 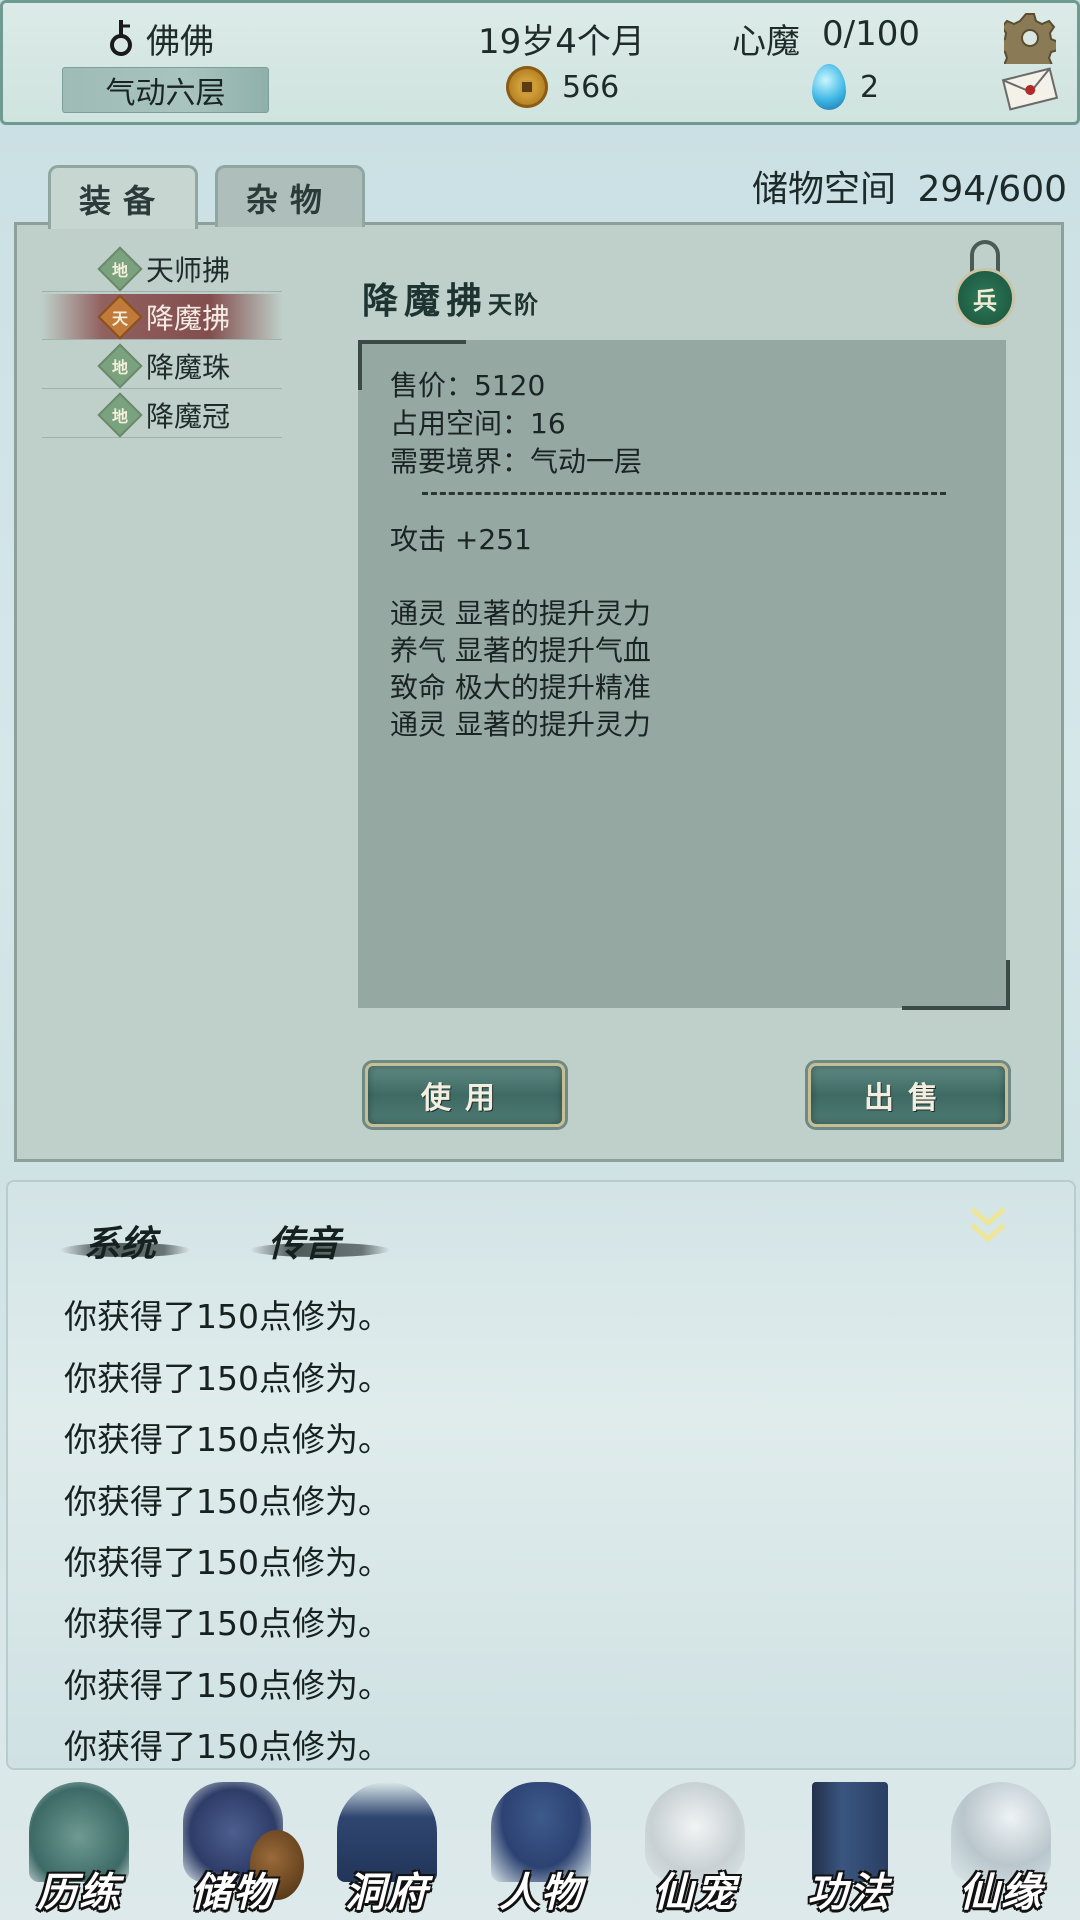 What do you see at coordinates (123, 197) in the screenshot?
I see `tab-equipment: 装备` at bounding box center [123, 197].